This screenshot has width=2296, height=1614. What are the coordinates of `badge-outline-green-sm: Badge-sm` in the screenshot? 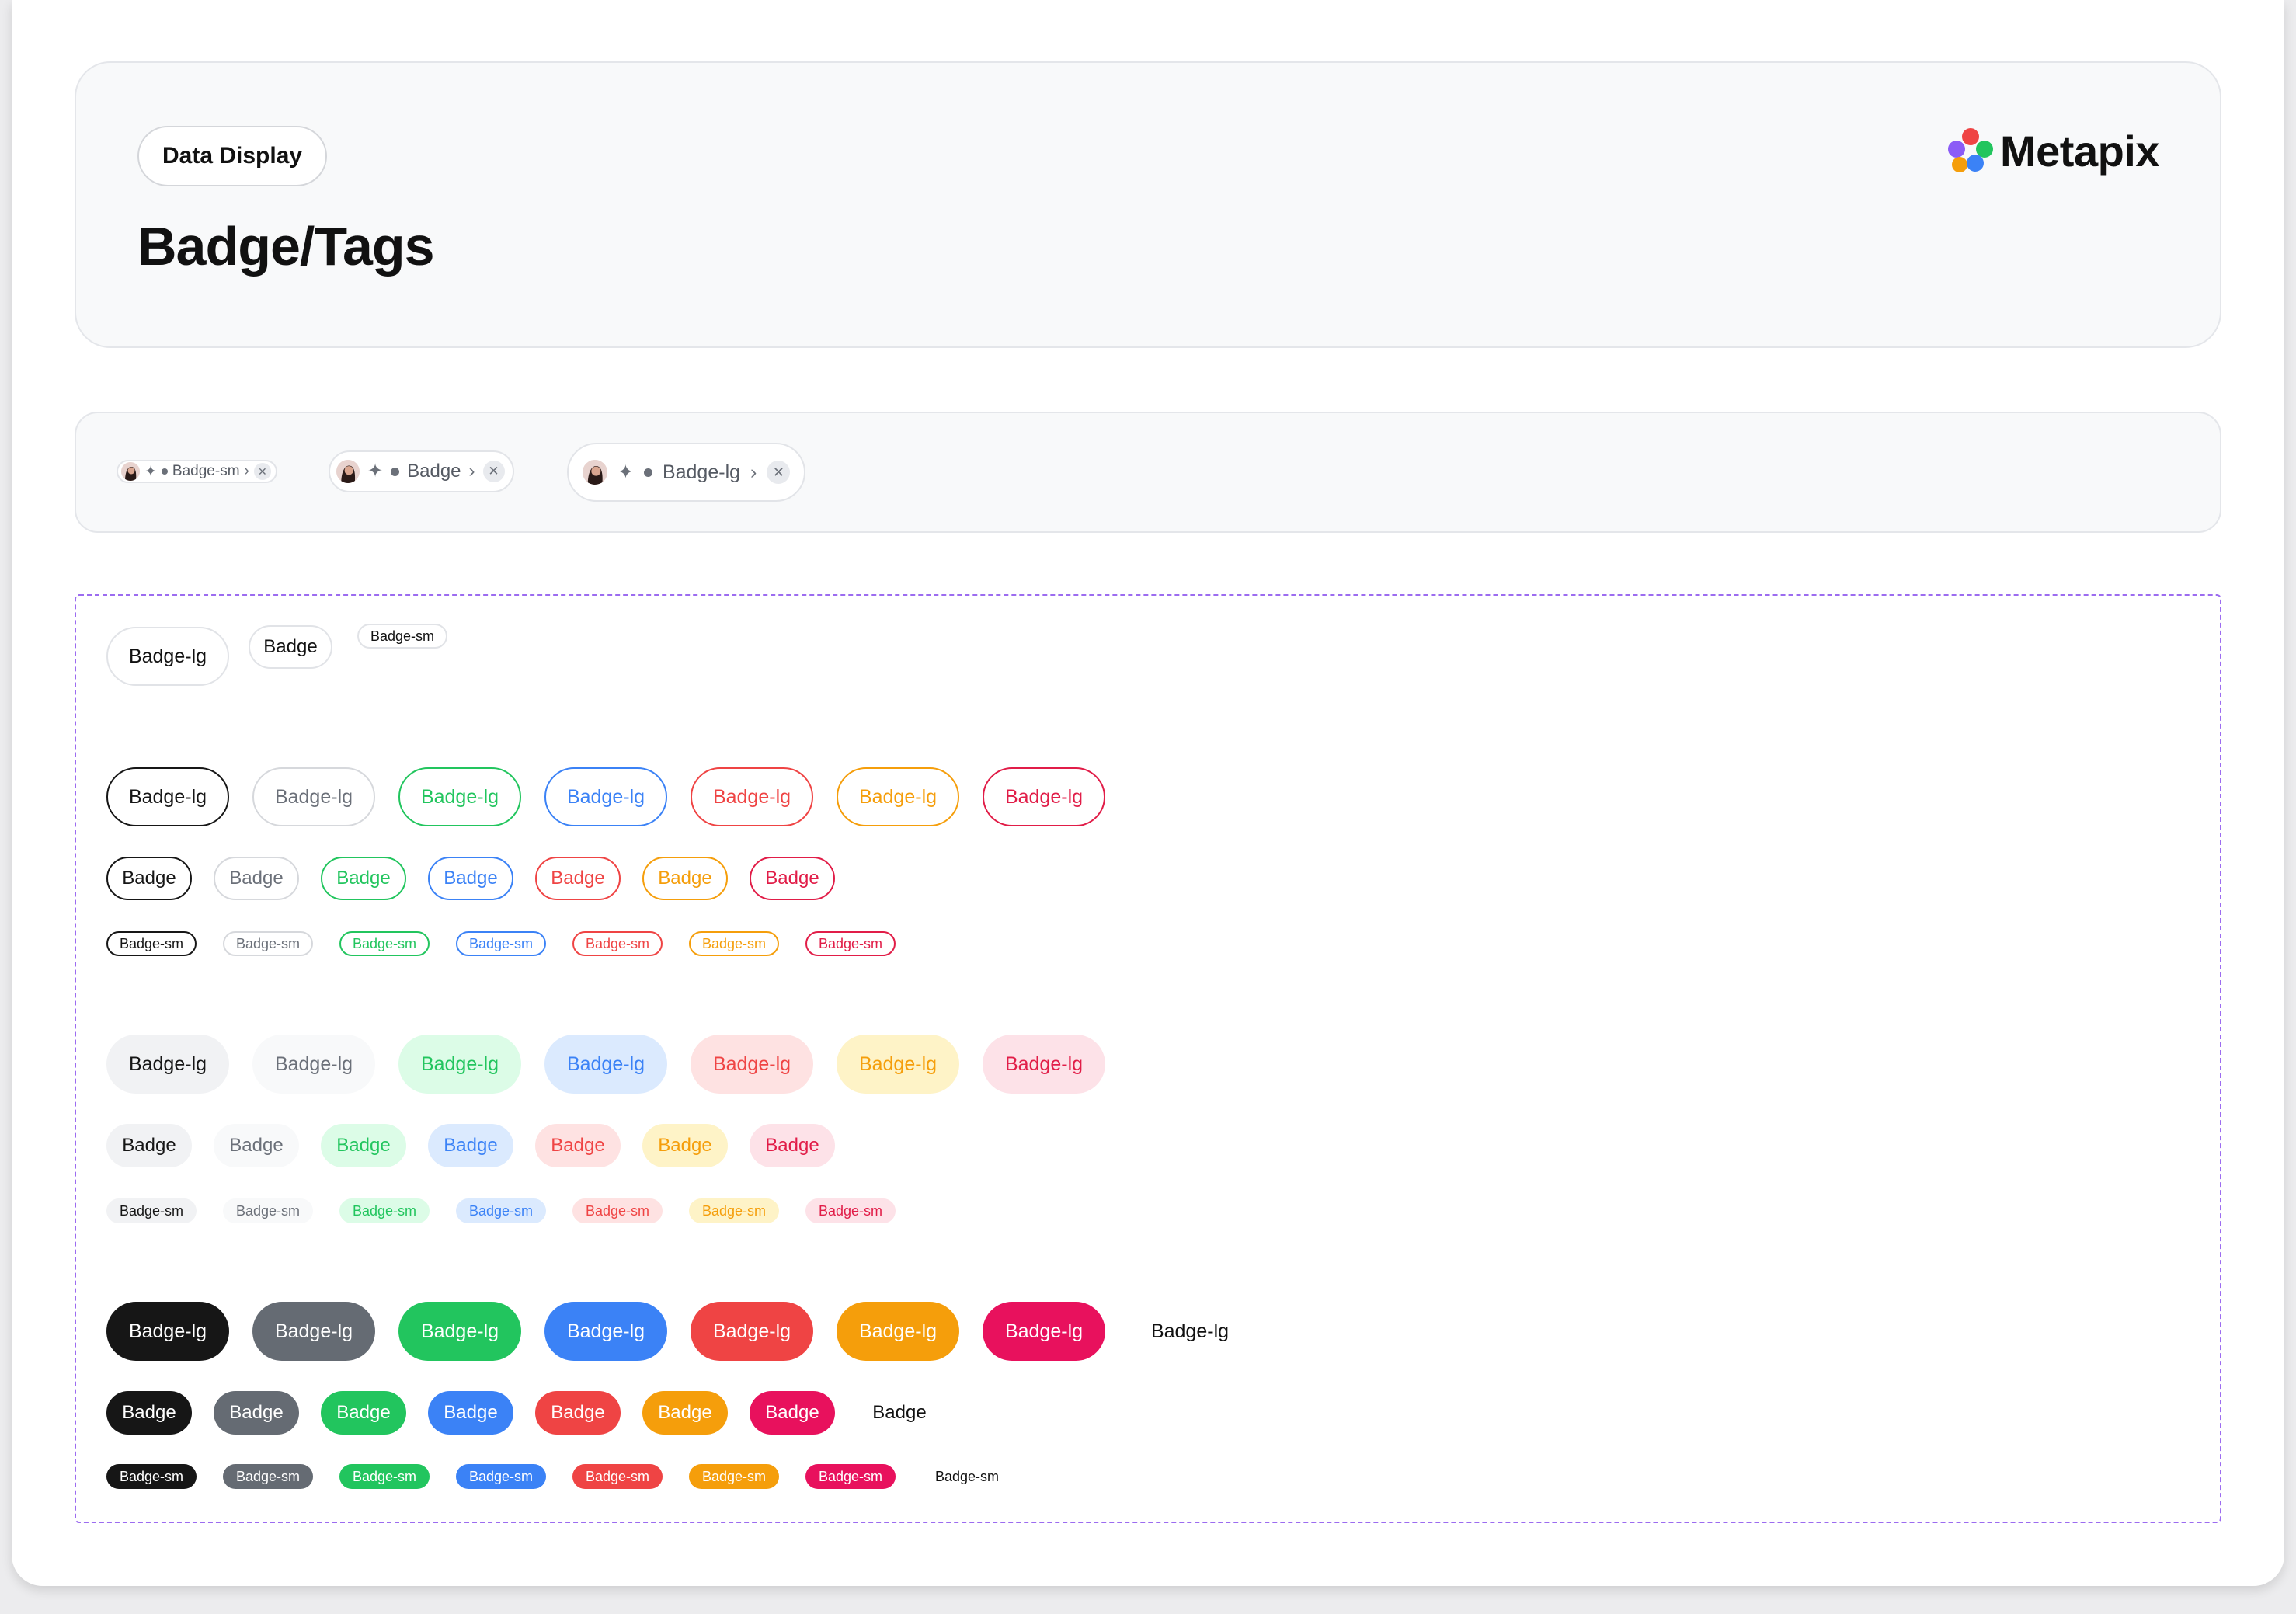 It's located at (384, 943).